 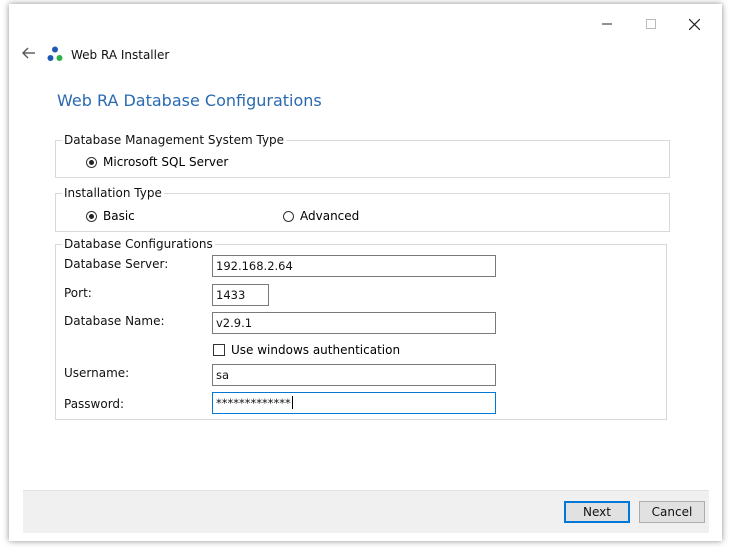 I want to click on password-masked-value: *************, so click(x=253, y=403).